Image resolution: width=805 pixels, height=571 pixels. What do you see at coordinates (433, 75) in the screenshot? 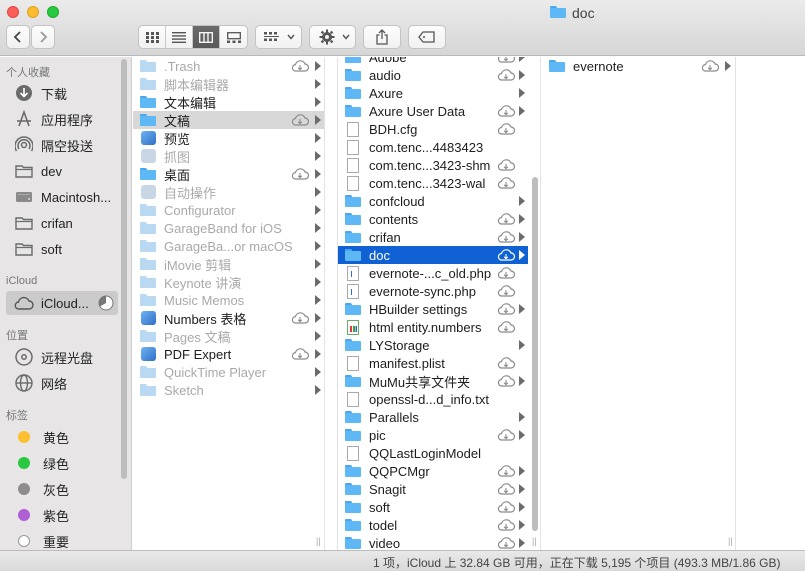
I see `file-row: audio` at bounding box center [433, 75].